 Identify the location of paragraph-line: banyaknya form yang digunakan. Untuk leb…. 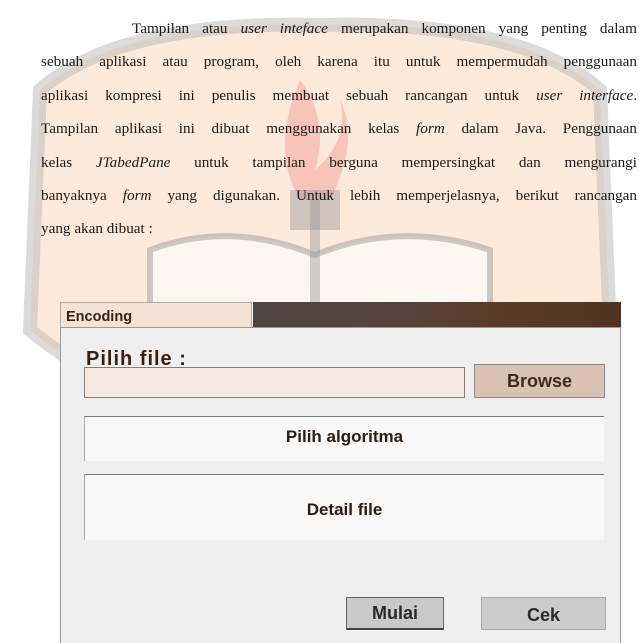
(339, 195).